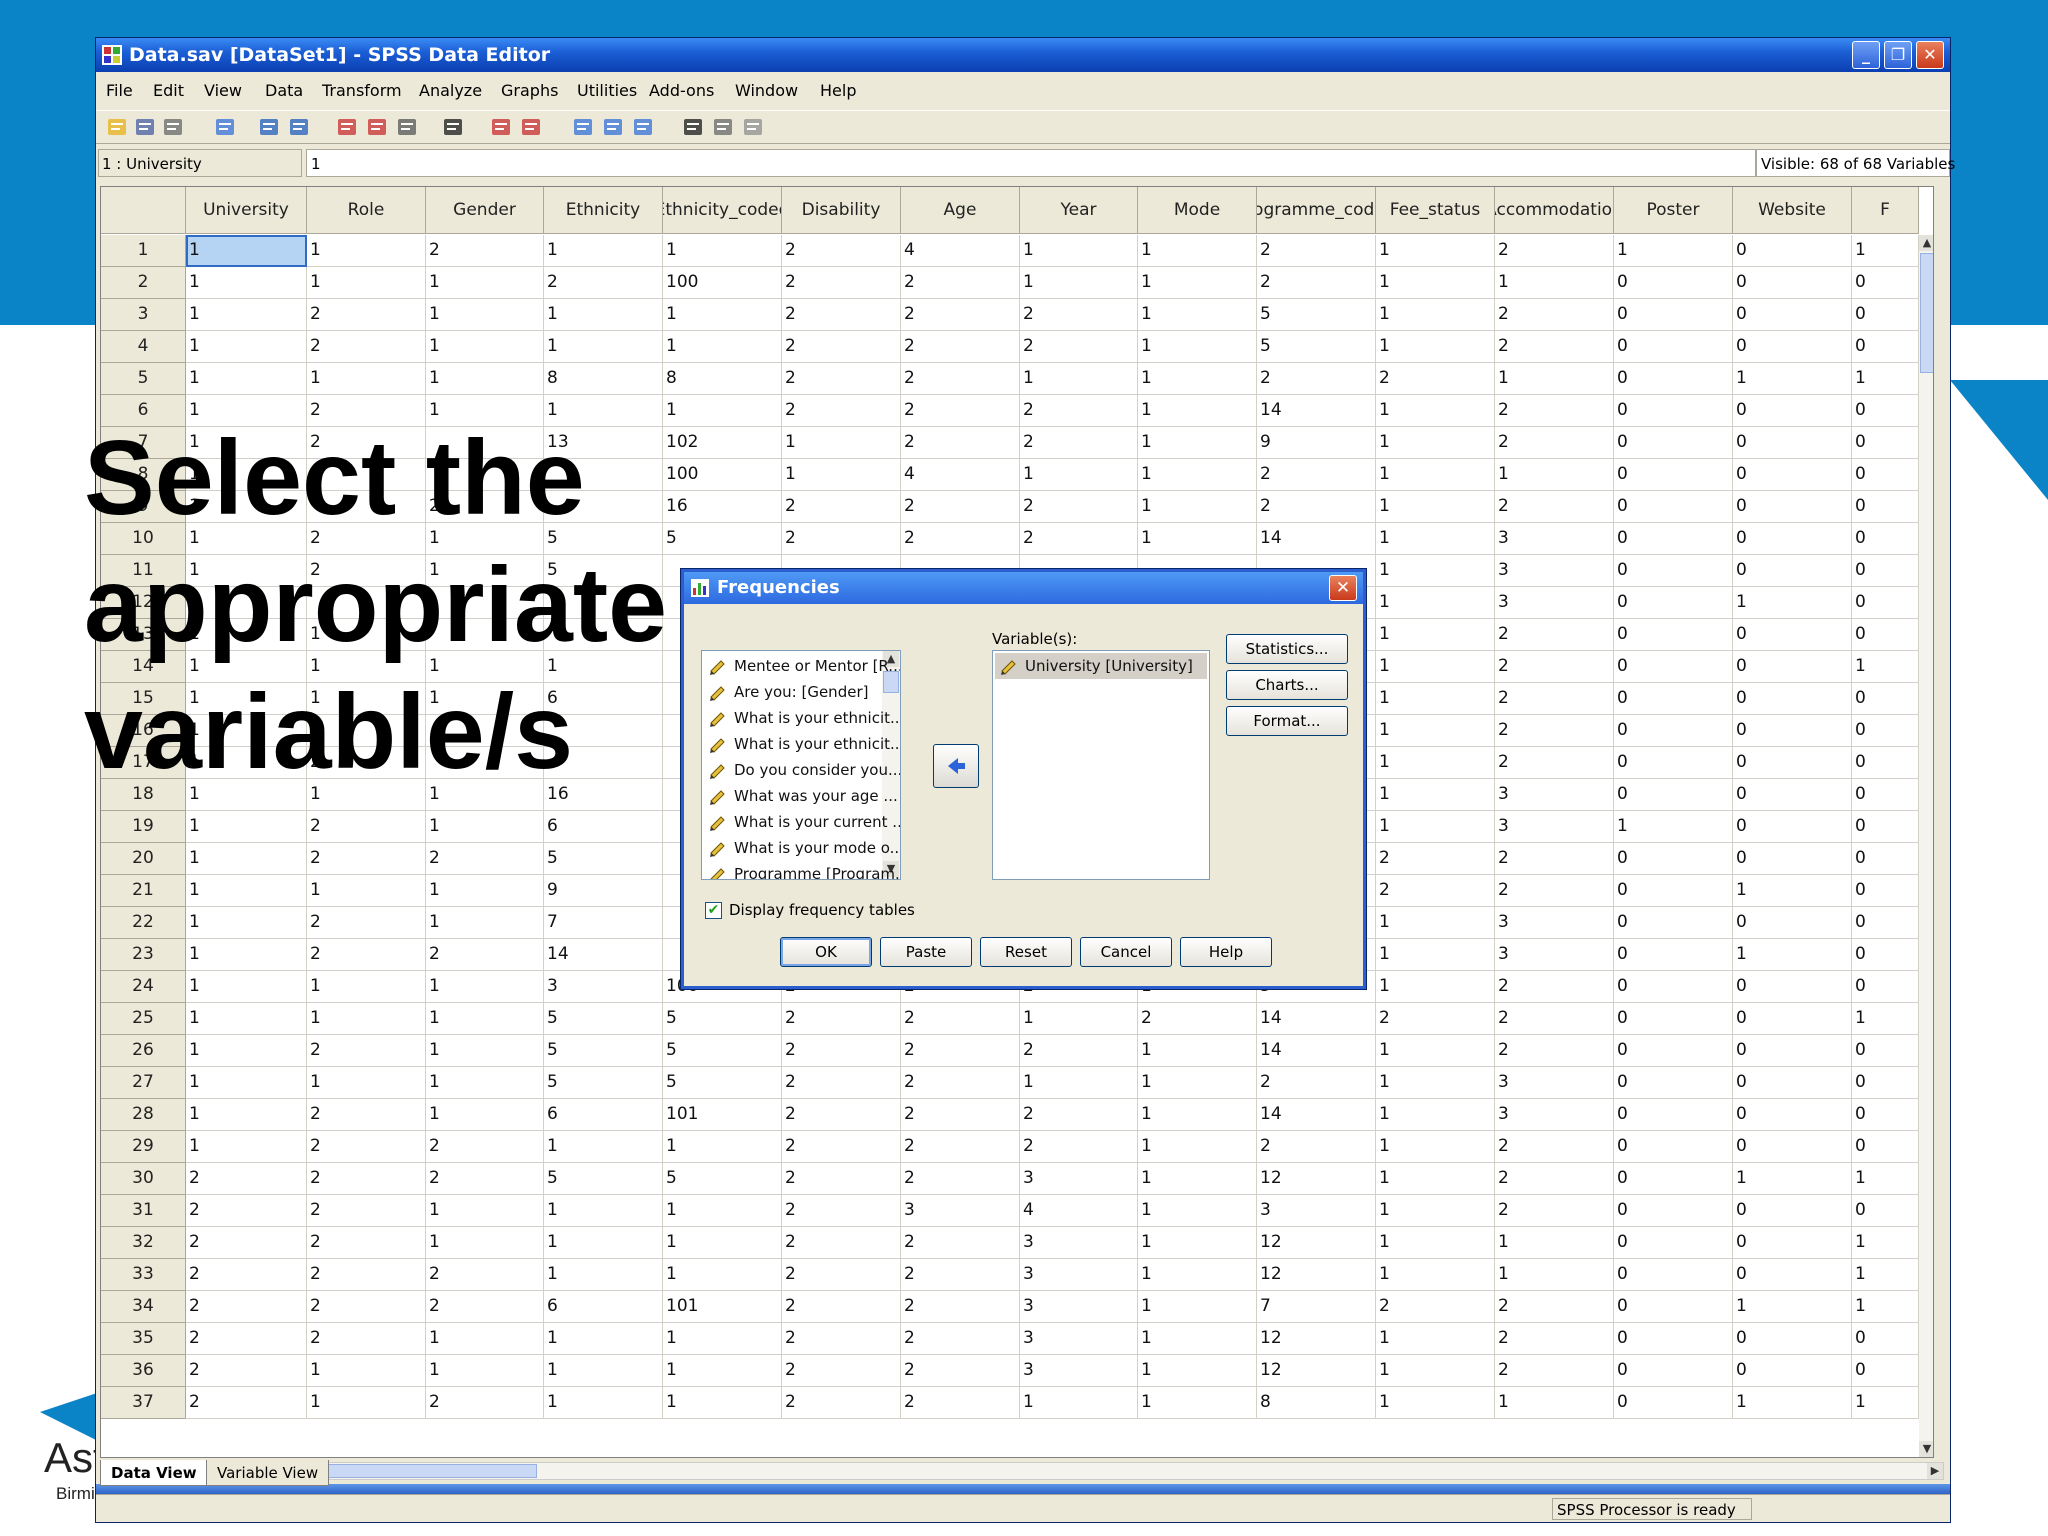 The width and height of the screenshot is (2048, 1536). I want to click on goto-case-icon, so click(347, 127).